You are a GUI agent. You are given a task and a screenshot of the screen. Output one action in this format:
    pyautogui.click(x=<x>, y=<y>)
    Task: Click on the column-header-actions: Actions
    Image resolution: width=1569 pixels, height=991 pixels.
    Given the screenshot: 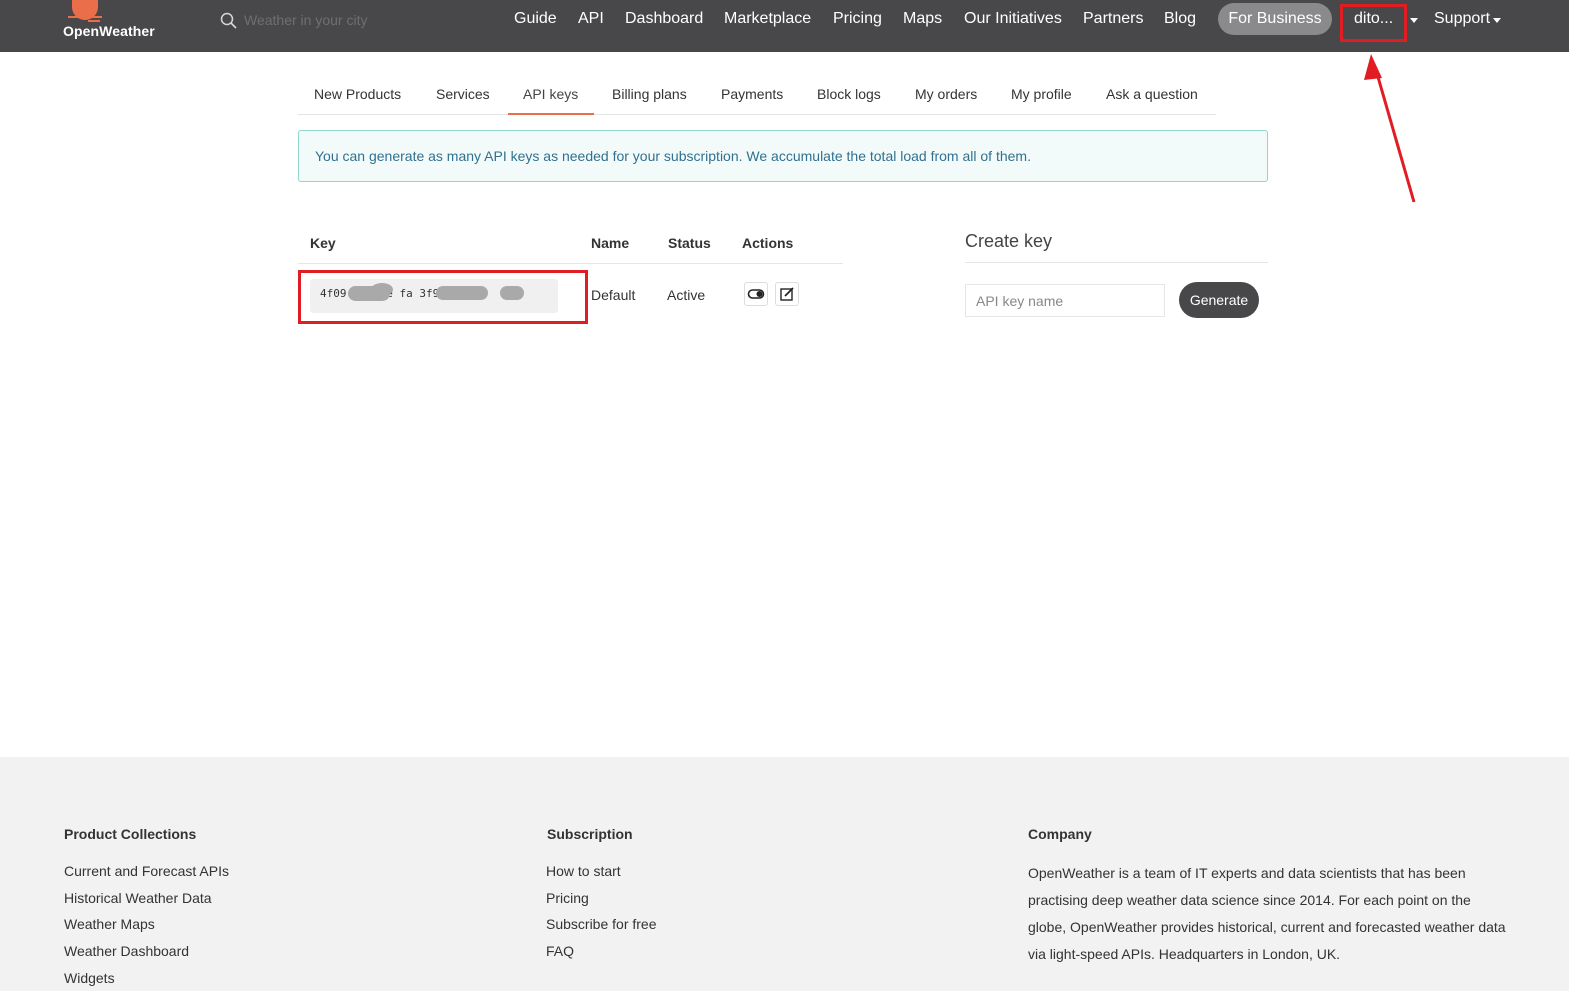 What is the action you would take?
    pyautogui.click(x=768, y=243)
    